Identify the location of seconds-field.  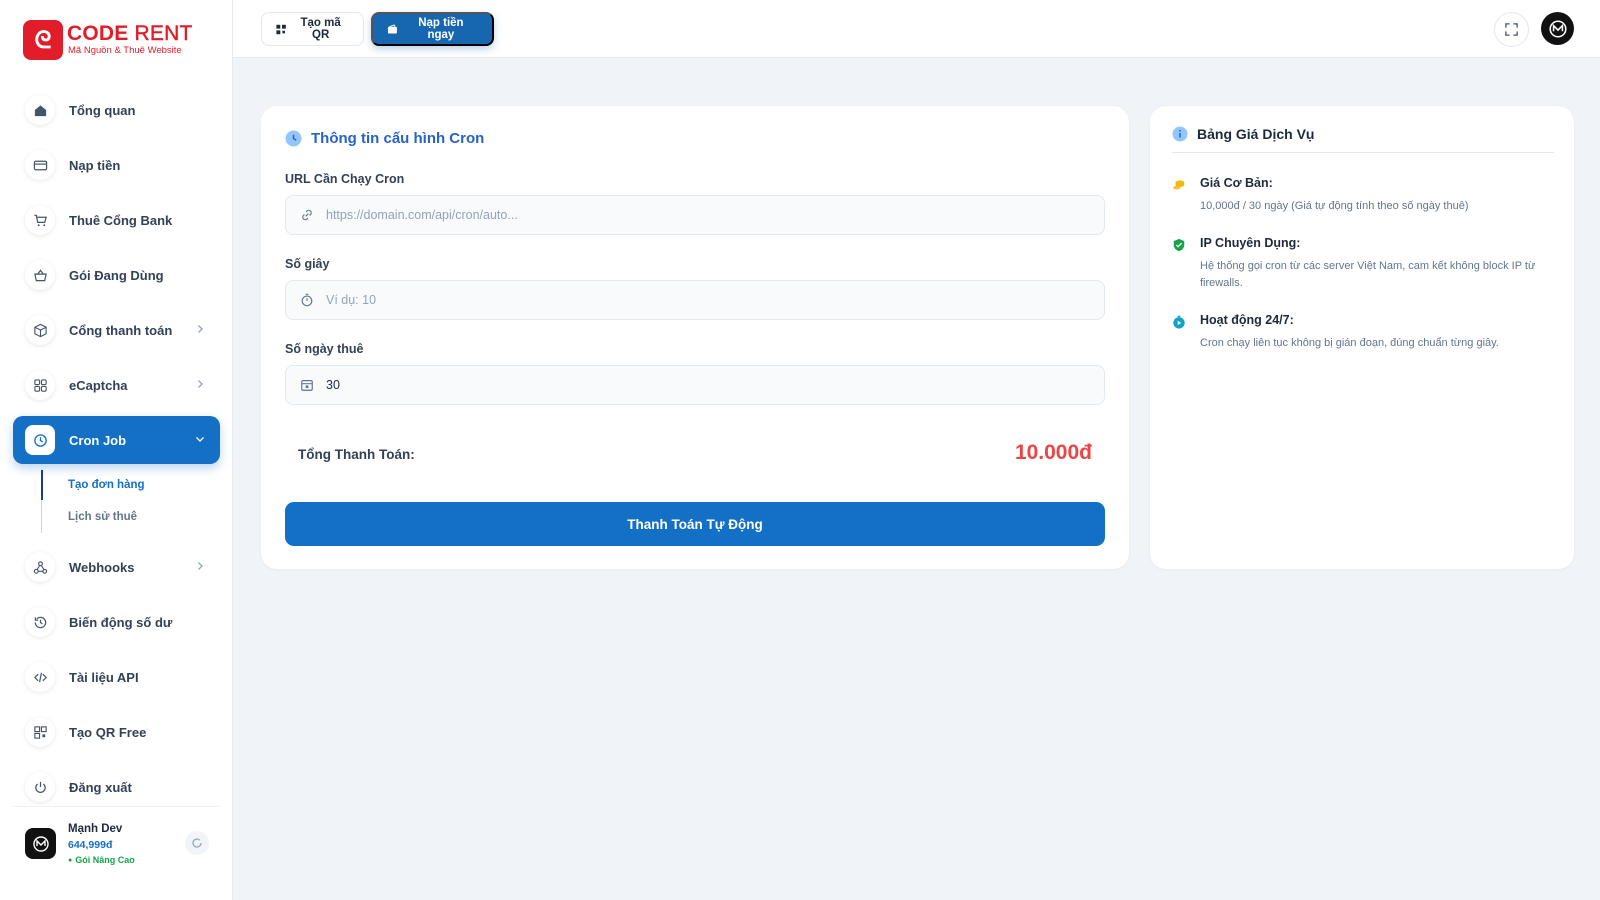
(695, 300).